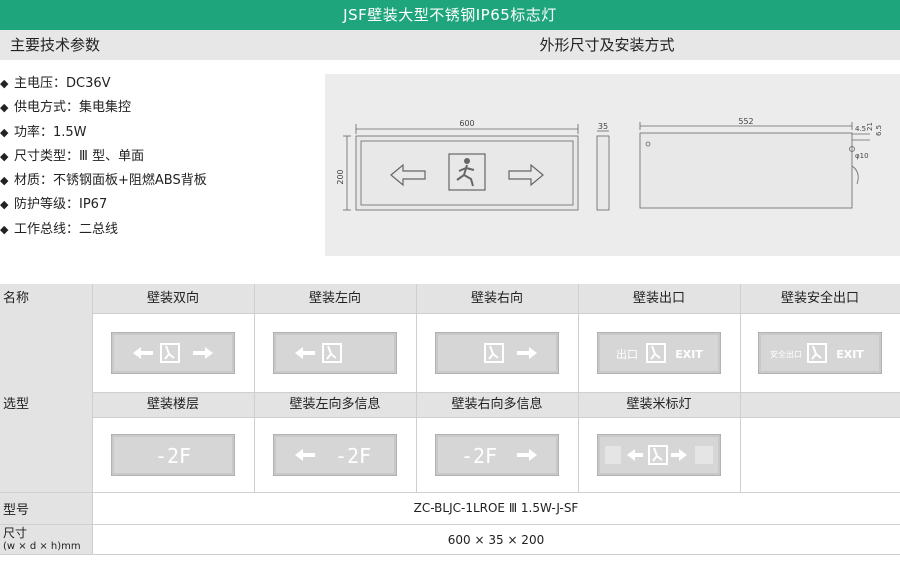 Image resolution: width=900 pixels, height=583 pixels. What do you see at coordinates (466, 123) in the screenshot?
I see `width-dim-label: 600` at bounding box center [466, 123].